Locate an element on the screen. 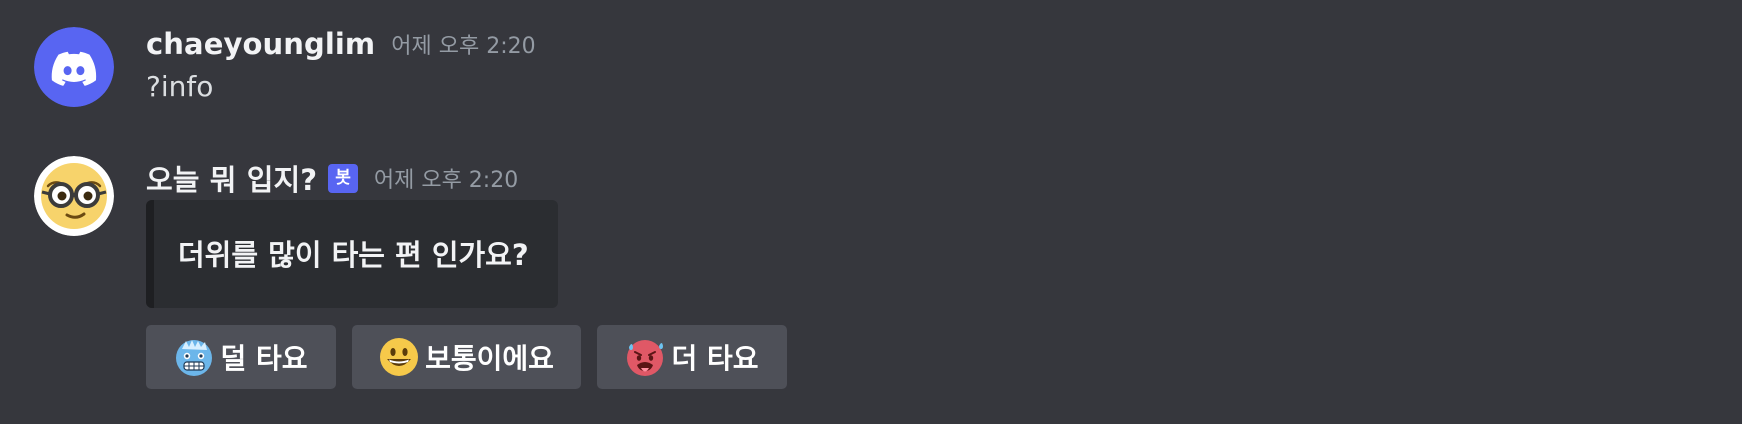  message-header: chaeyounglim 어제 오후 2:20 is located at coordinates (341, 44).